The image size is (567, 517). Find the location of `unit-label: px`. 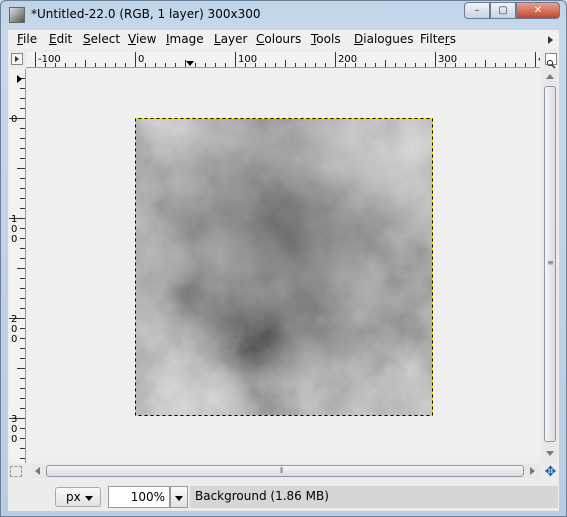

unit-label: px is located at coordinates (73, 497).